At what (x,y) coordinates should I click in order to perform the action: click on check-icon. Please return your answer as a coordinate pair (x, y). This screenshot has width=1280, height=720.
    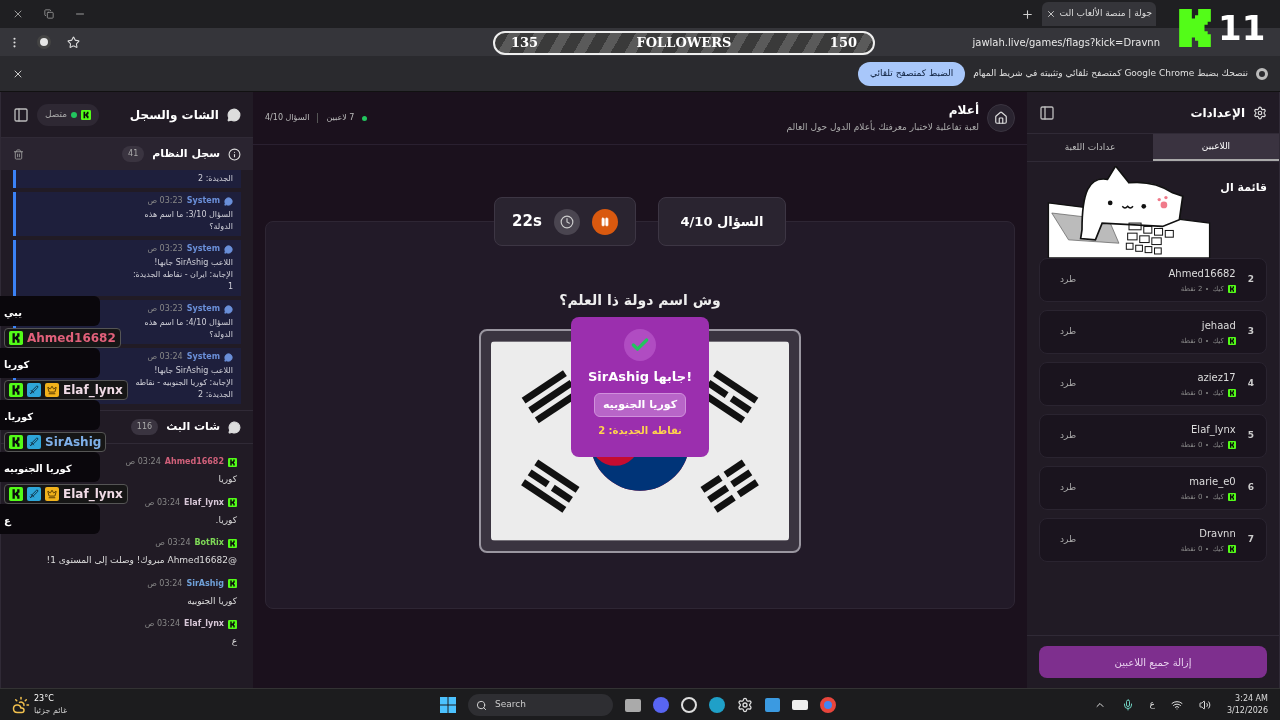
    Looking at the image, I should click on (640, 345).